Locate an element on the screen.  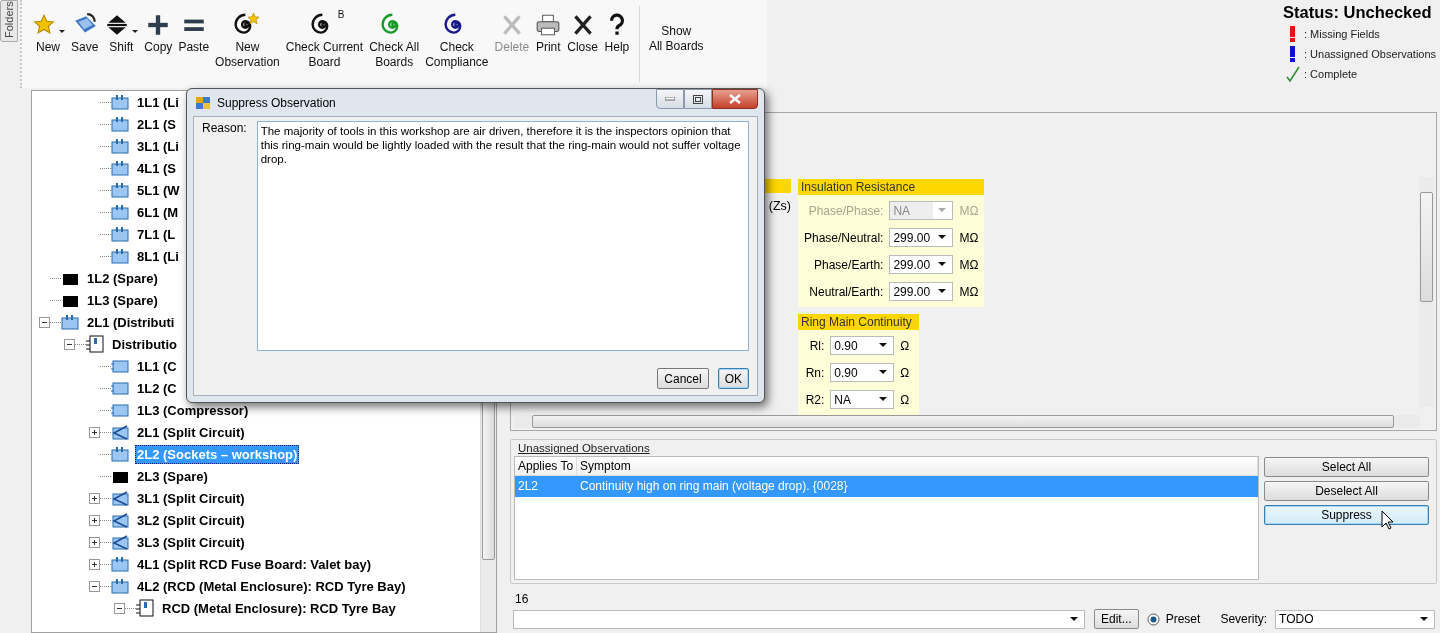
tree-item: 4L1 (S is located at coordinates (156, 168).